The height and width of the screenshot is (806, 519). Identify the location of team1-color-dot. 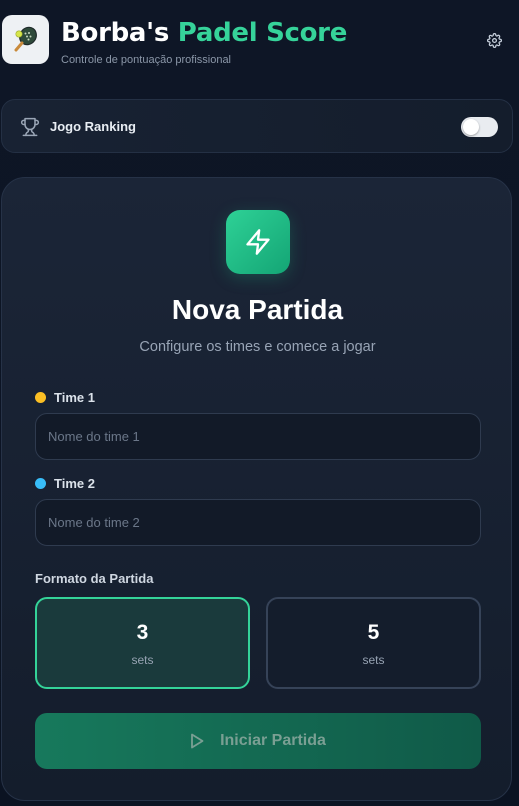
(40, 397).